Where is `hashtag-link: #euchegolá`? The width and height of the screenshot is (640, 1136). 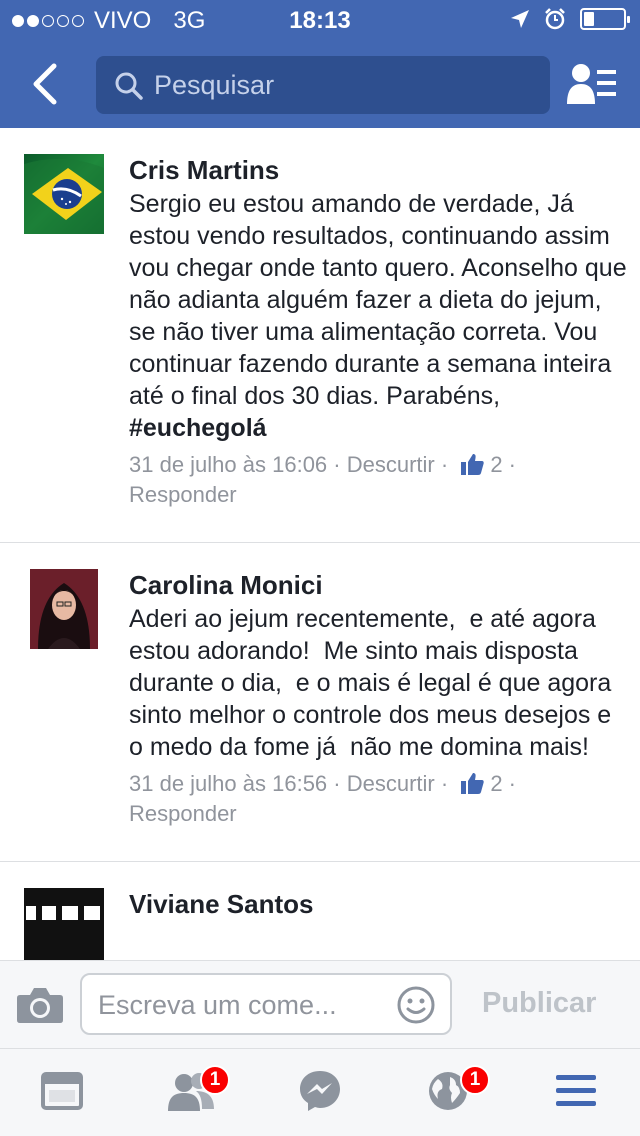 hashtag-link: #euchegolá is located at coordinates (198, 428).